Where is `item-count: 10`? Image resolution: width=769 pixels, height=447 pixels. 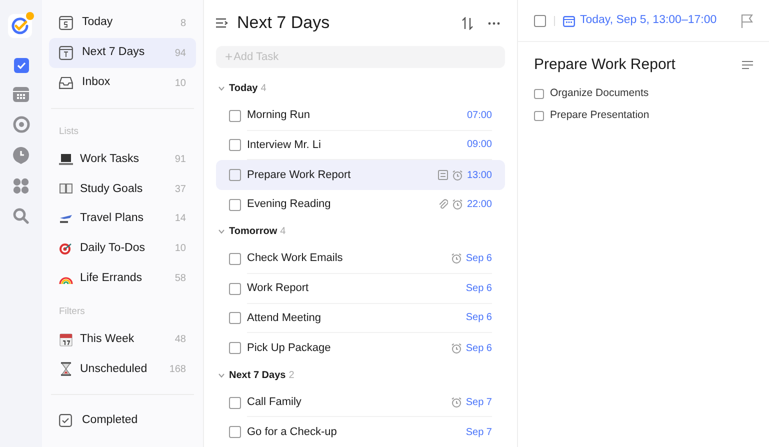 item-count: 10 is located at coordinates (180, 249).